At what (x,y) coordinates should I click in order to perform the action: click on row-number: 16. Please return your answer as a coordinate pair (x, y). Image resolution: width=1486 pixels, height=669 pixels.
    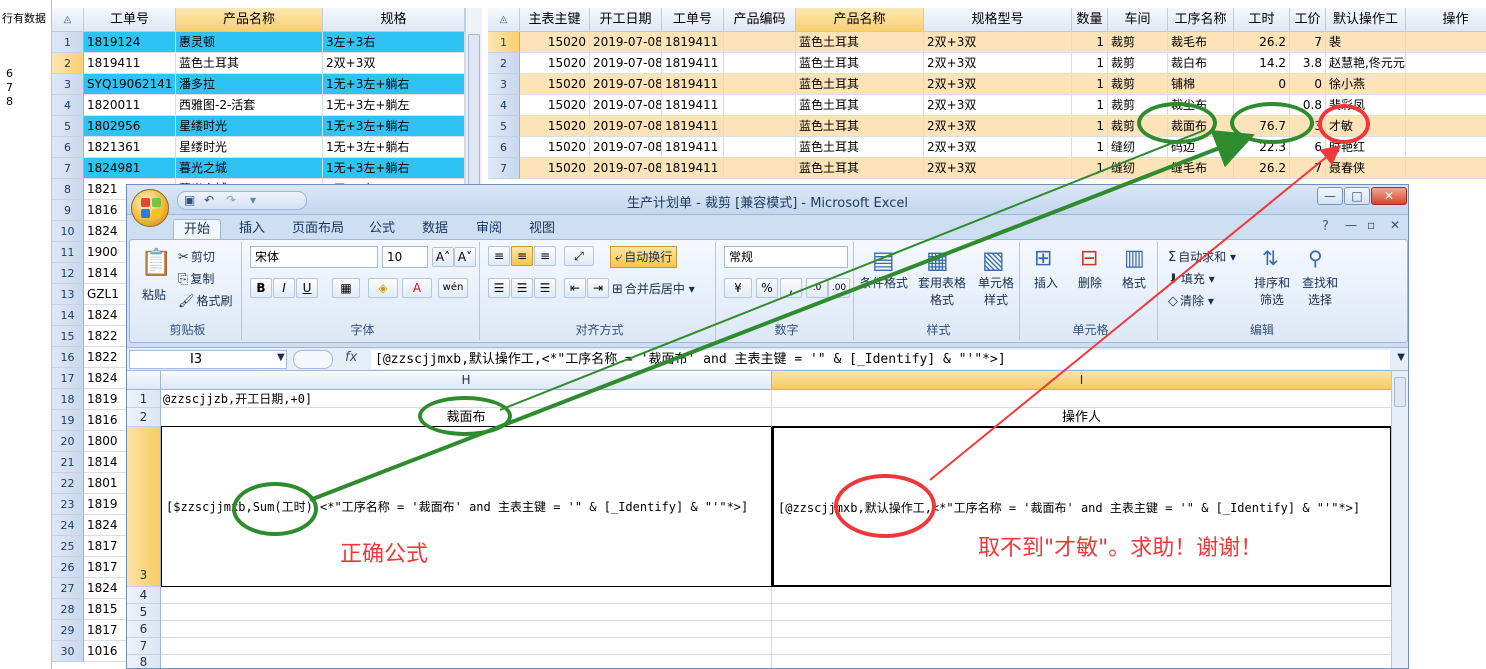
    Looking at the image, I should click on (68, 357).